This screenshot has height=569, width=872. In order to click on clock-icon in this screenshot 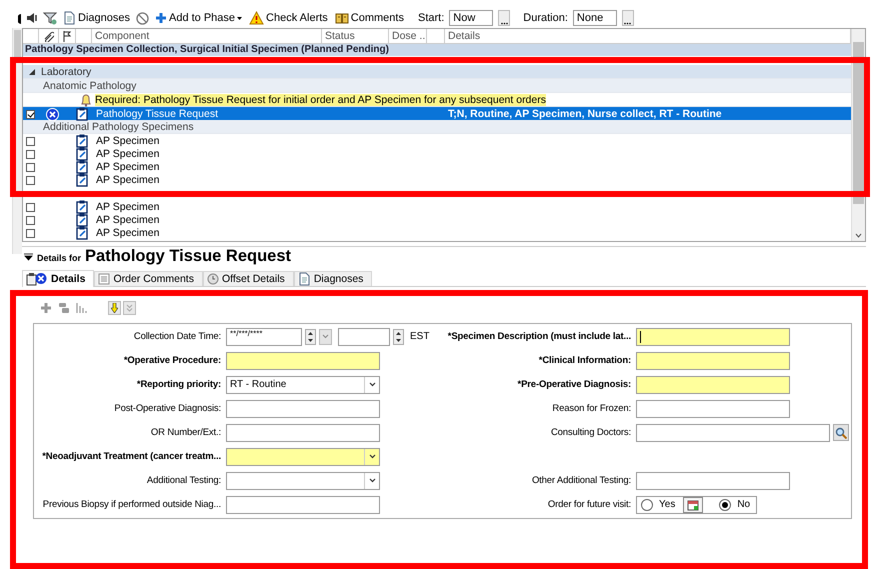, I will do `click(212, 279)`.